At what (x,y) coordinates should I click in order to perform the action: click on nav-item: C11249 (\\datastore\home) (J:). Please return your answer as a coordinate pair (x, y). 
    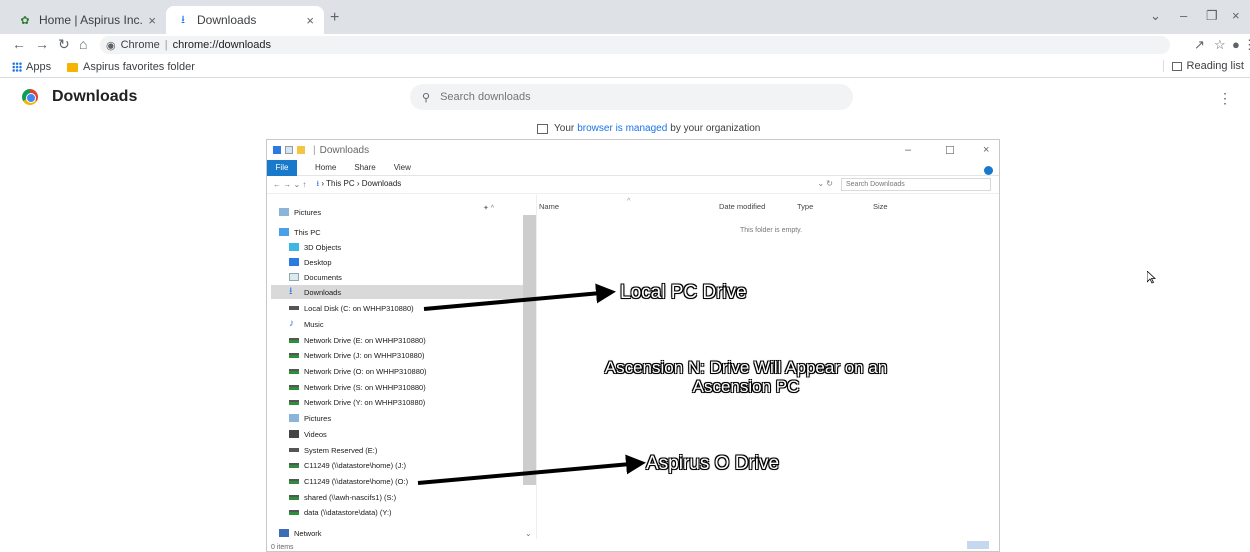
    Looking at the image, I should click on (347, 465).